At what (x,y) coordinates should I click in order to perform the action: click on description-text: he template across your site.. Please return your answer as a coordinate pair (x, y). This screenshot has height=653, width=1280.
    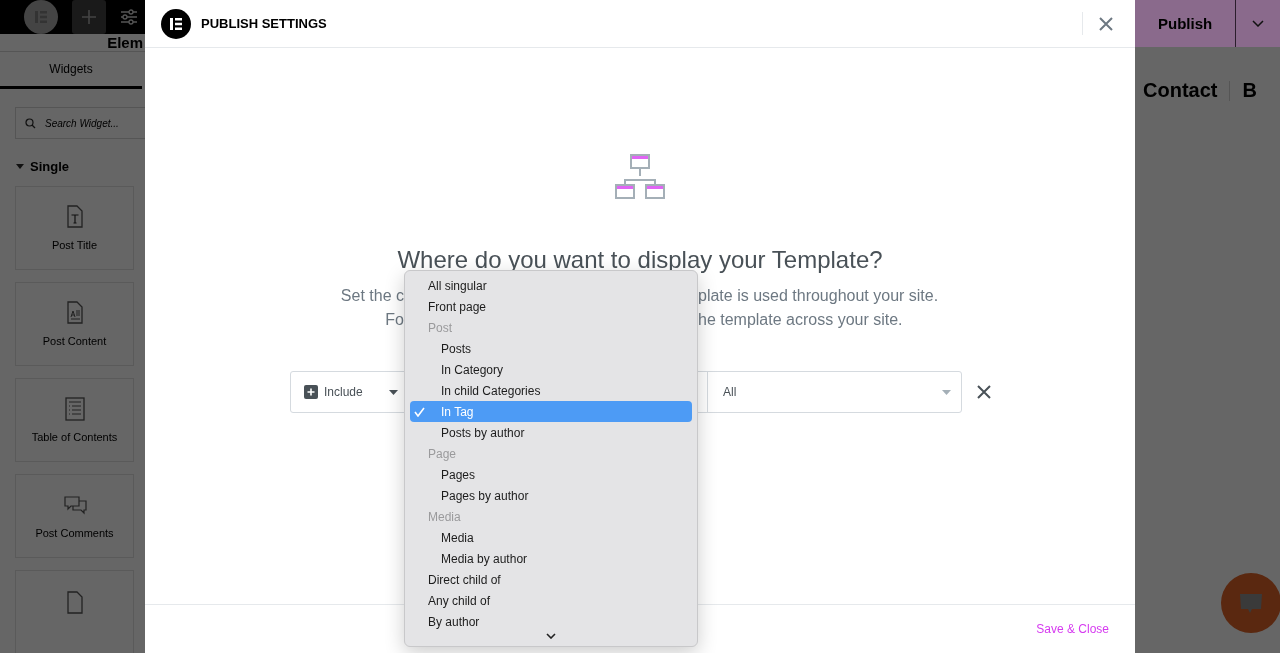
    Looking at the image, I should click on (800, 320).